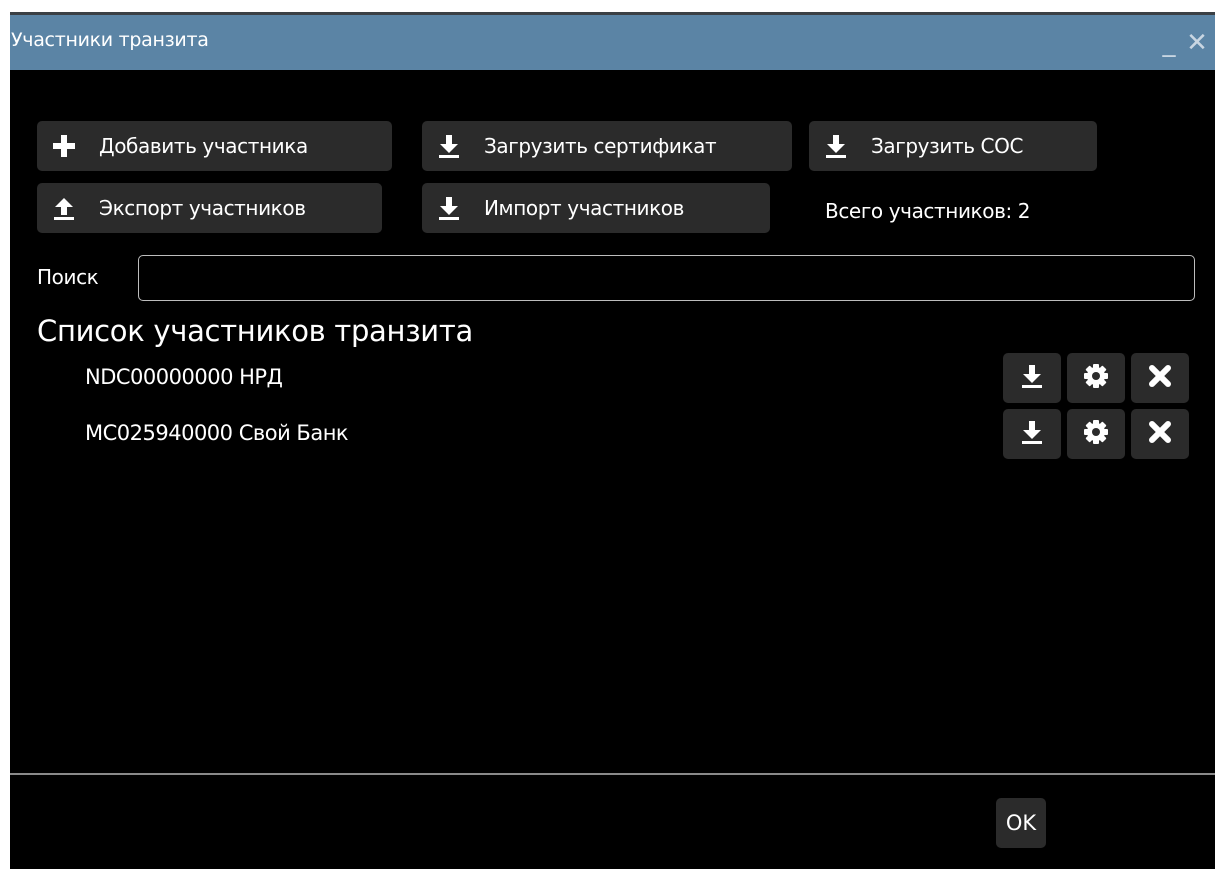 The width and height of the screenshot is (1227, 869). I want to click on window-title: Участники транзита, so click(110, 40).